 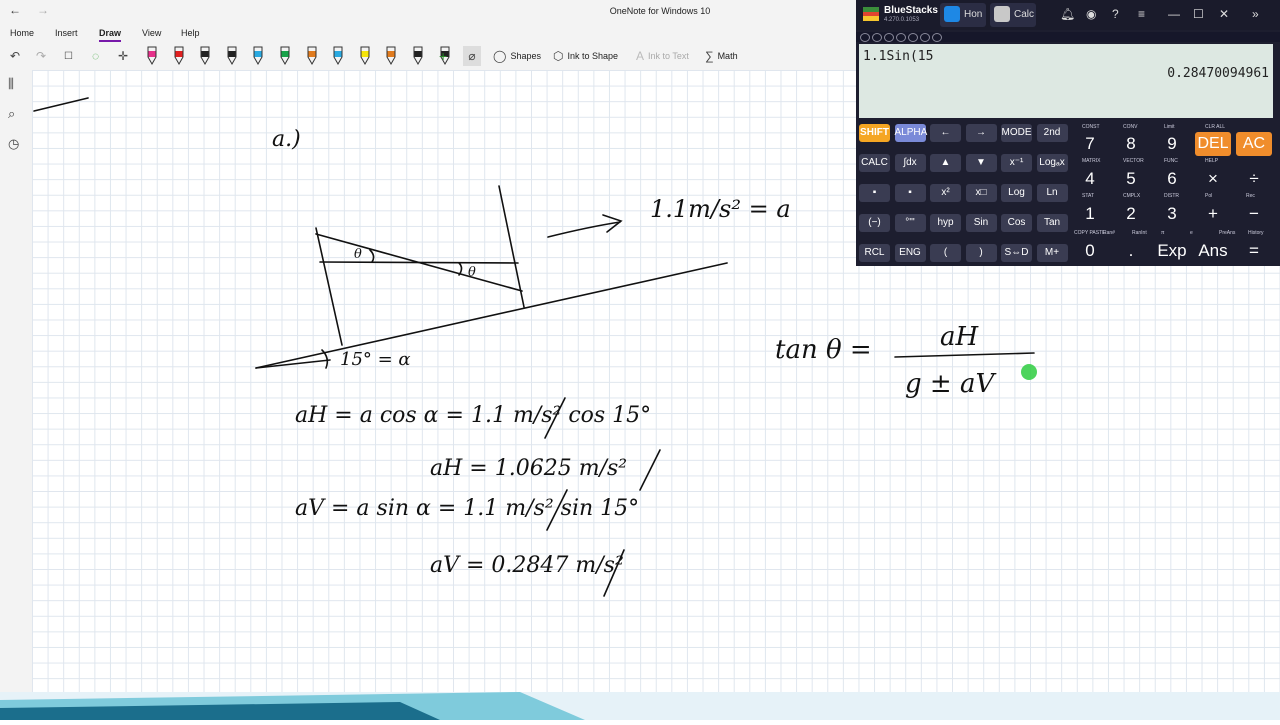 I want to click on calc-key-r5-c4: ), so click(x=981, y=253).